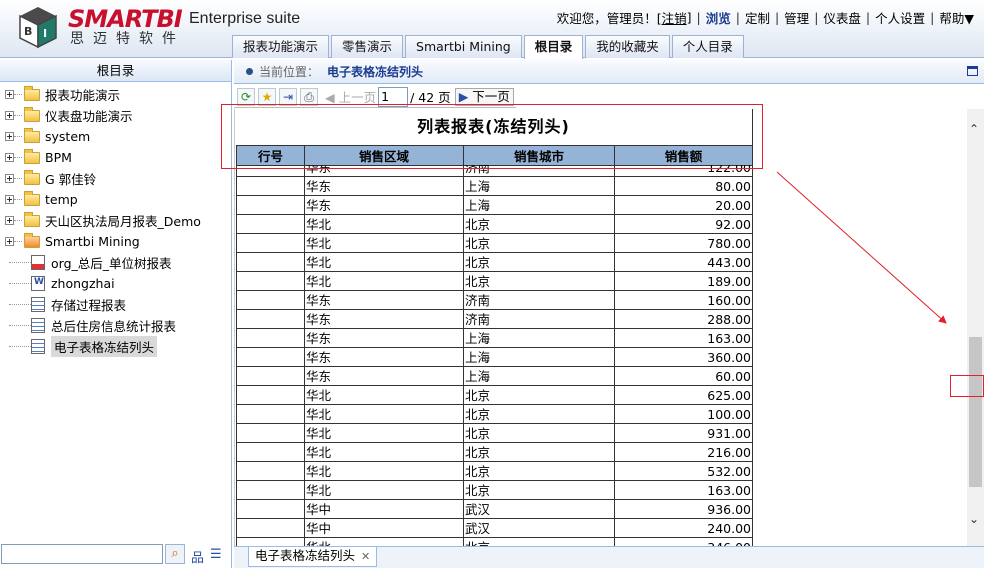 This screenshot has height=568, width=984. I want to click on tree-item: system, so click(115, 136).